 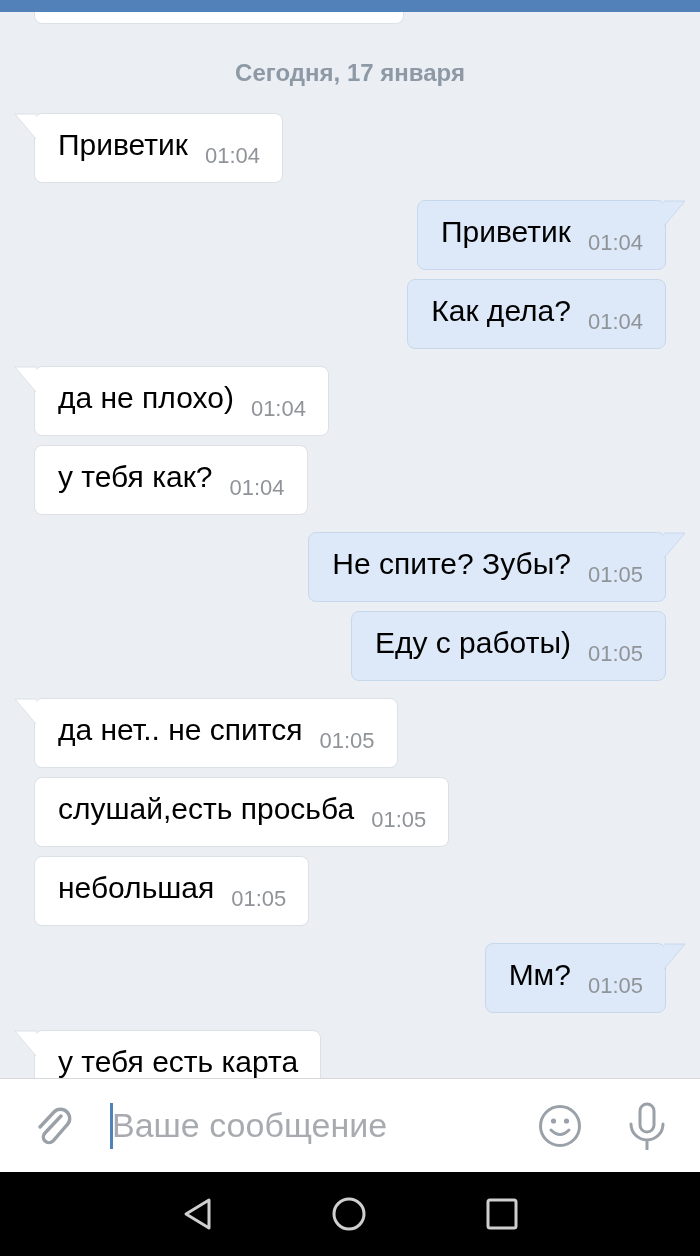 I want to click on date-separator: Сегодня, 17 января, so click(x=350, y=73).